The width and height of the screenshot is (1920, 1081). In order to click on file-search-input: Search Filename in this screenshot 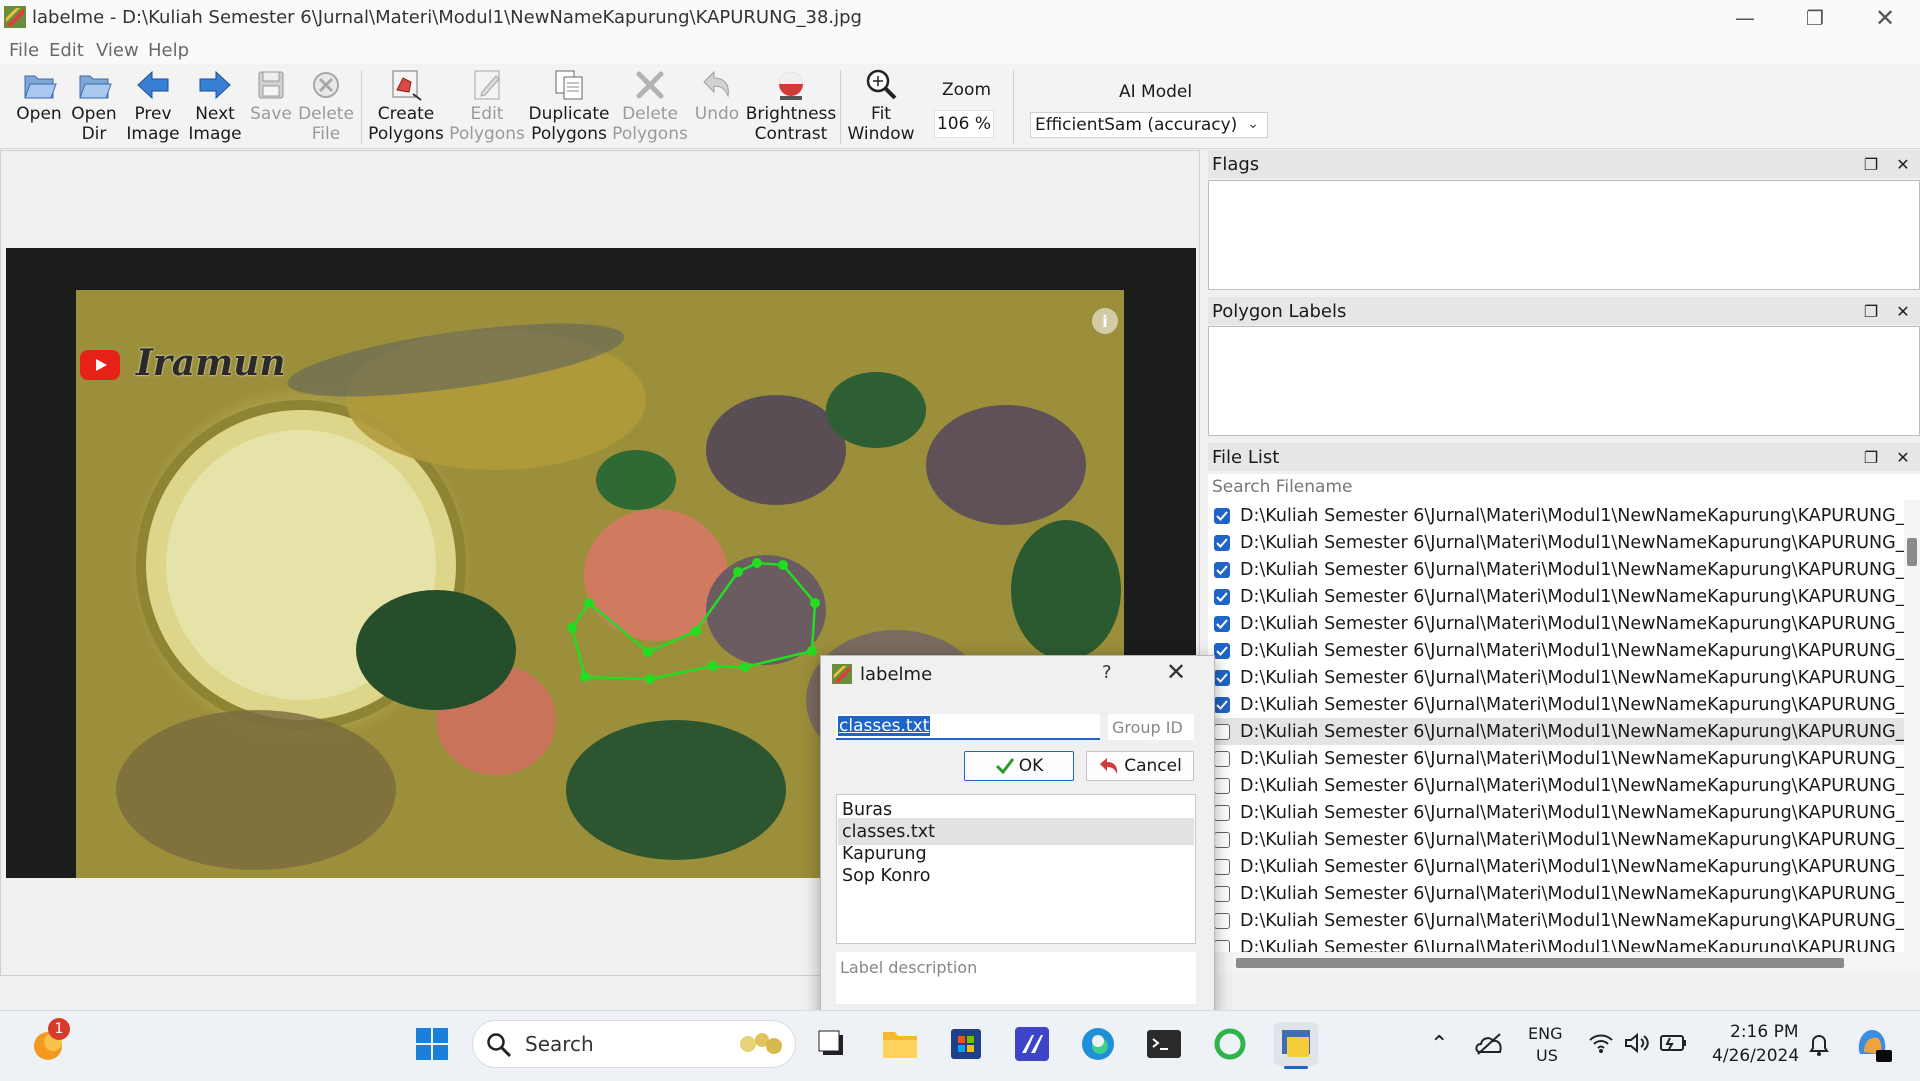, I will do `click(1564, 487)`.